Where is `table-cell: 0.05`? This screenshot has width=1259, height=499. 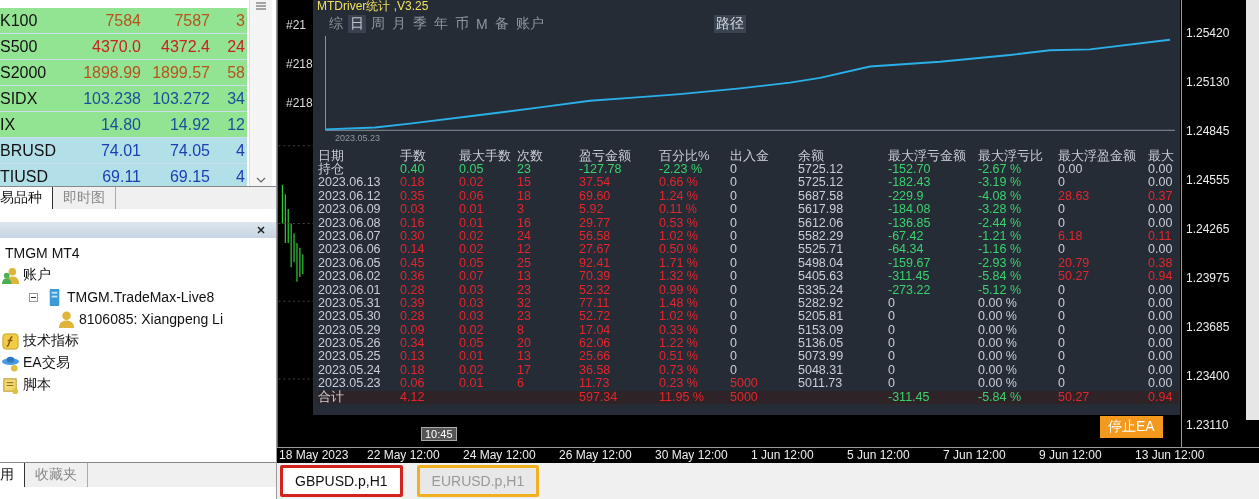
table-cell: 0.05 is located at coordinates (471, 169).